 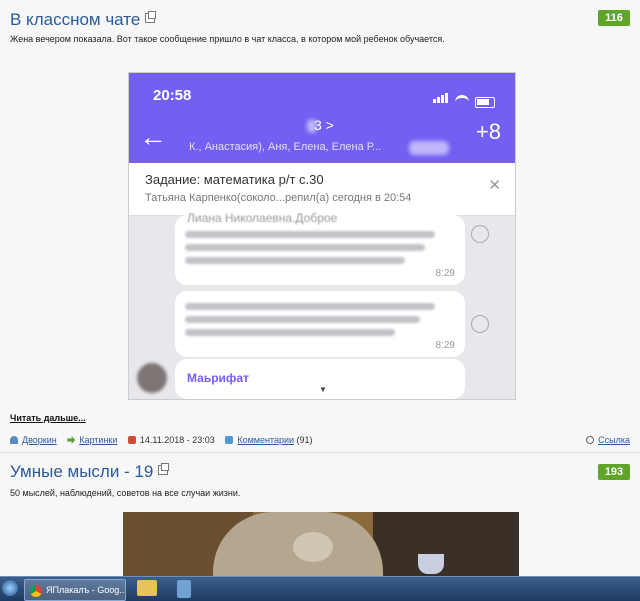 I want to click on post-title: Умные мысли - 19, so click(x=90, y=472).